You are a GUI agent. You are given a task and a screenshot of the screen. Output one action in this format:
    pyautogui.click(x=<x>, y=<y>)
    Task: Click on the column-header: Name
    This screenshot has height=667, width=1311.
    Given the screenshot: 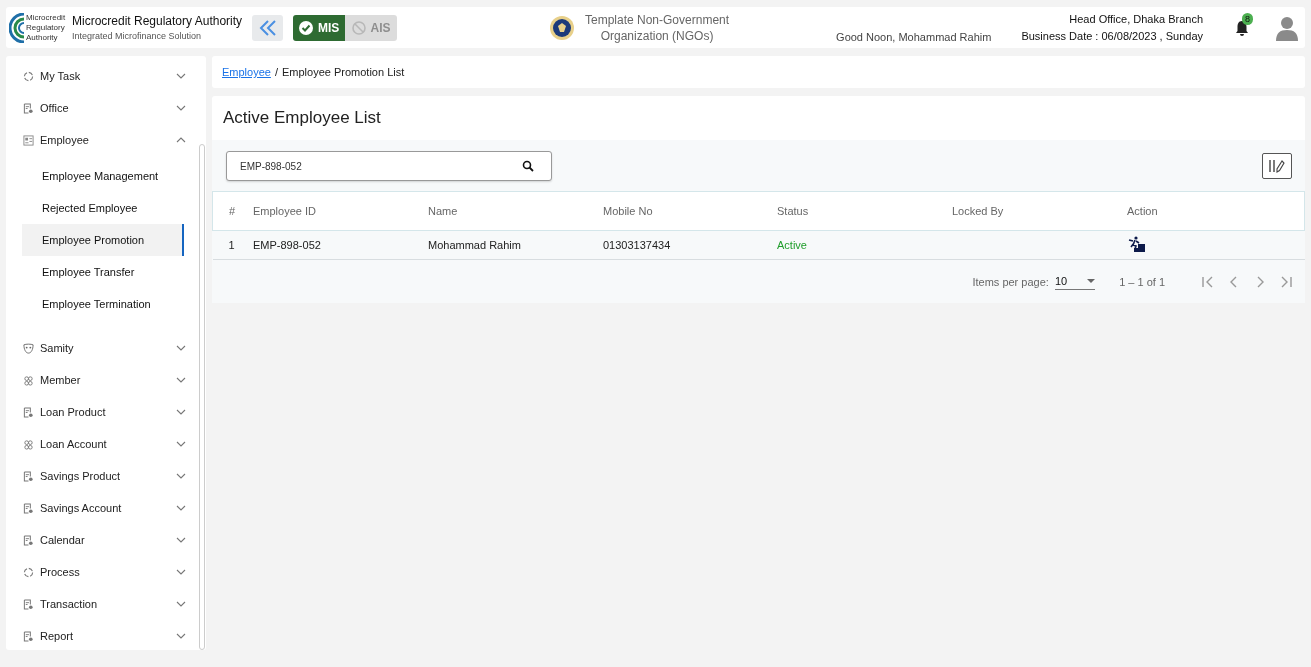 What is the action you would take?
    pyautogui.click(x=514, y=211)
    